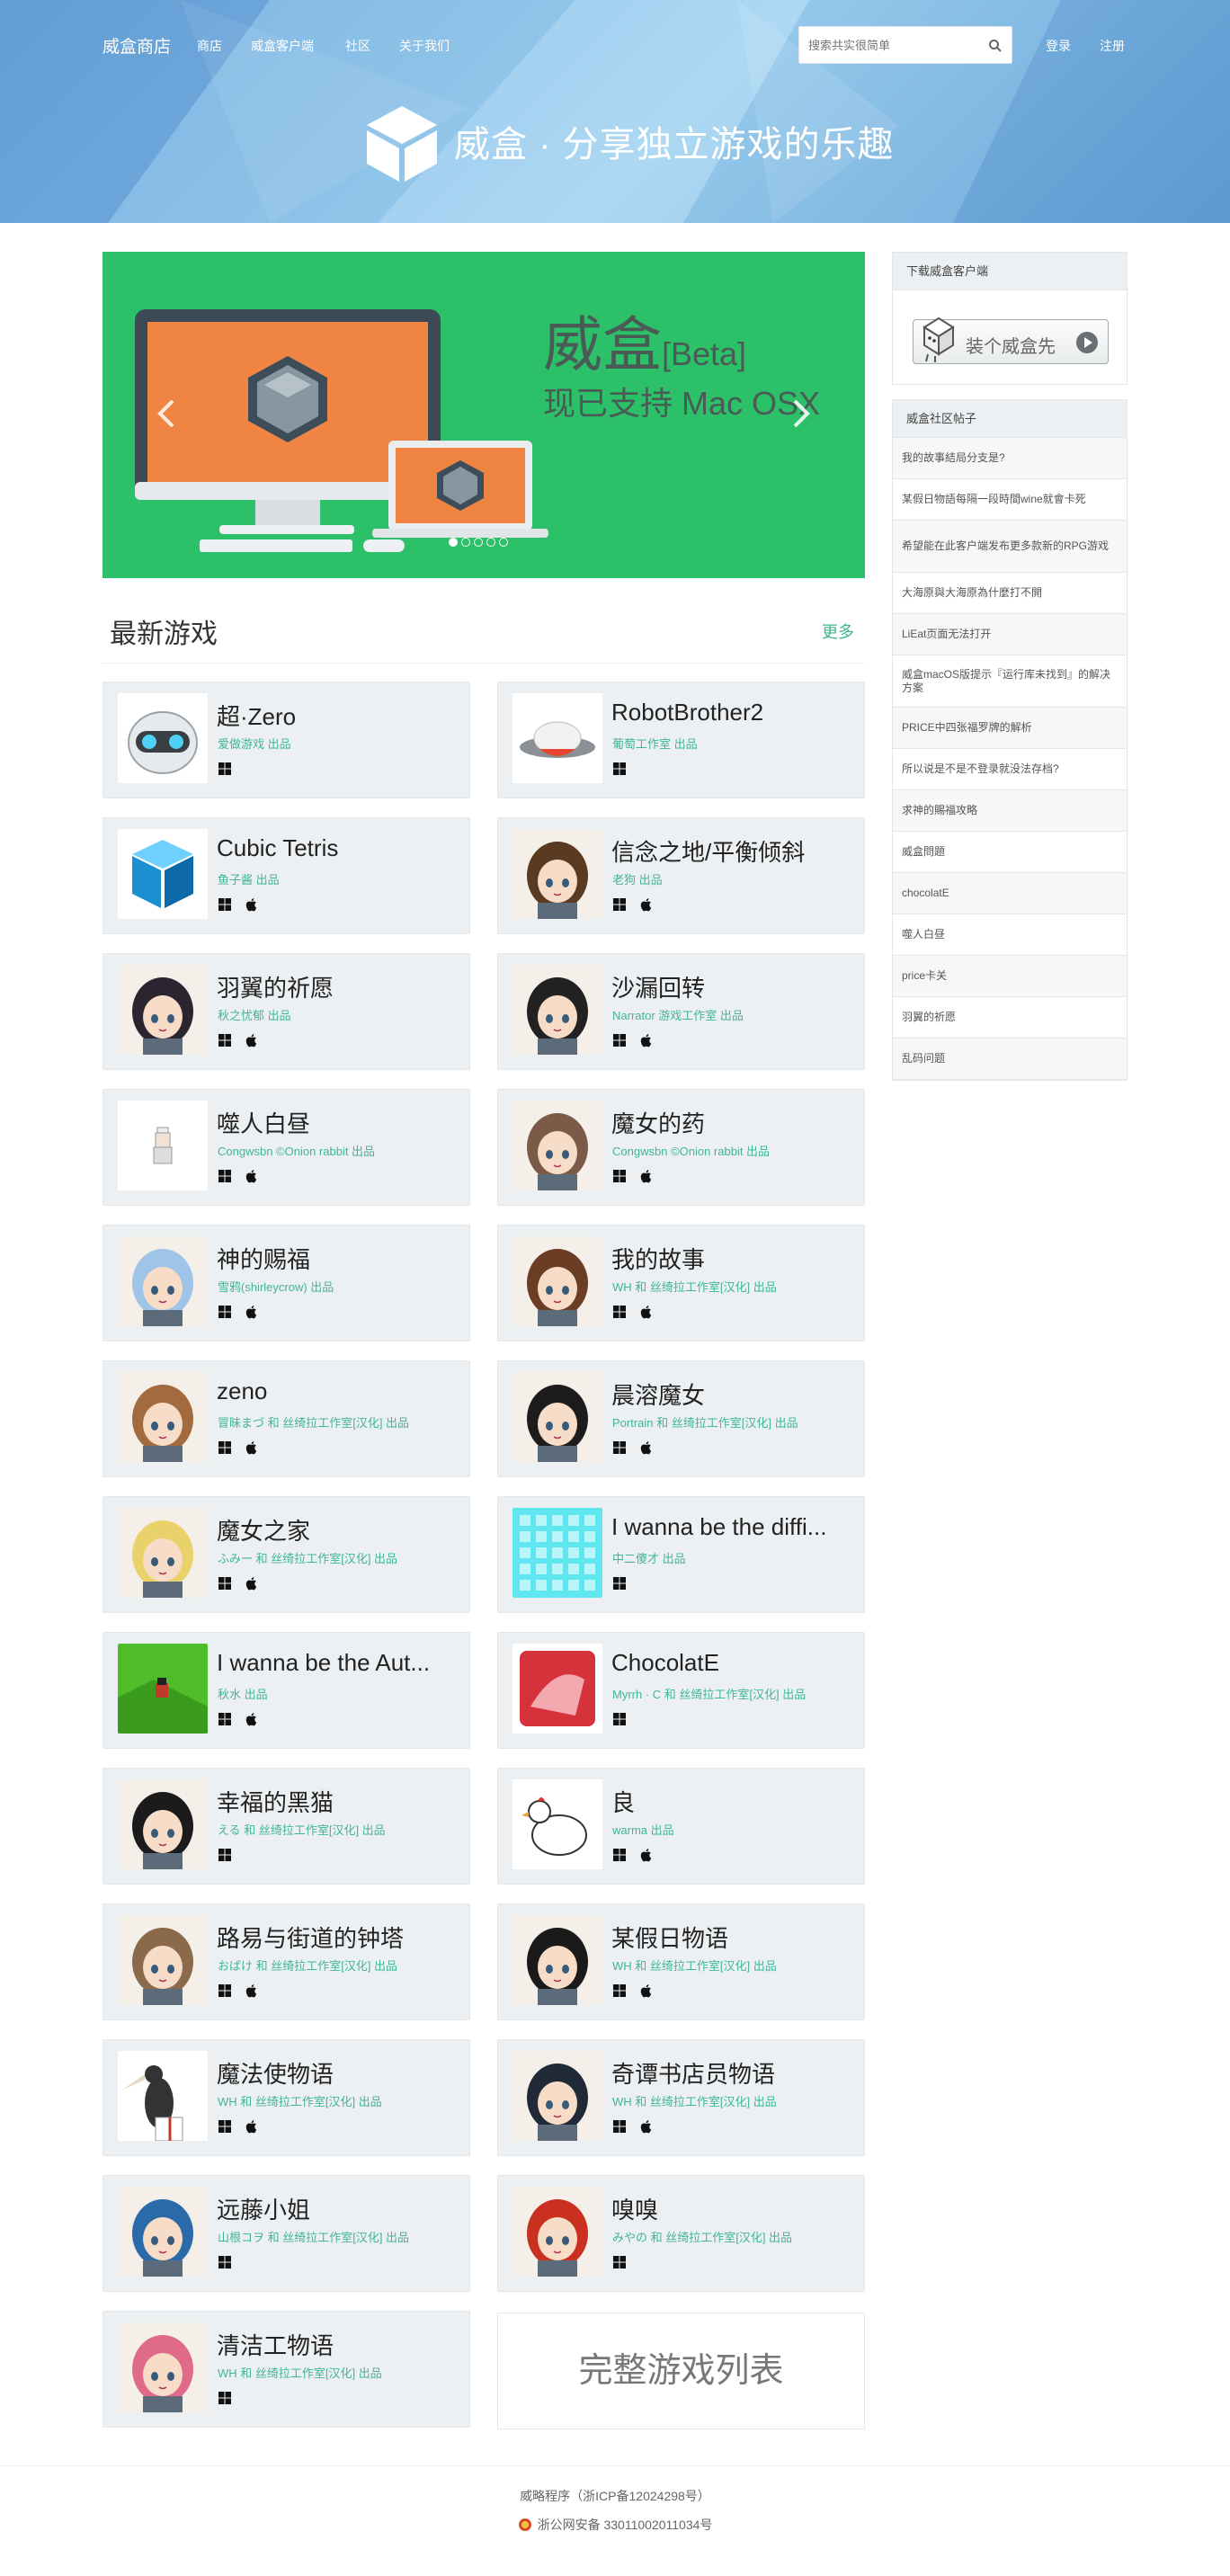 This screenshot has height=2576, width=1230. What do you see at coordinates (276, 2345) in the screenshot?
I see `game-title: 清洁工物语` at bounding box center [276, 2345].